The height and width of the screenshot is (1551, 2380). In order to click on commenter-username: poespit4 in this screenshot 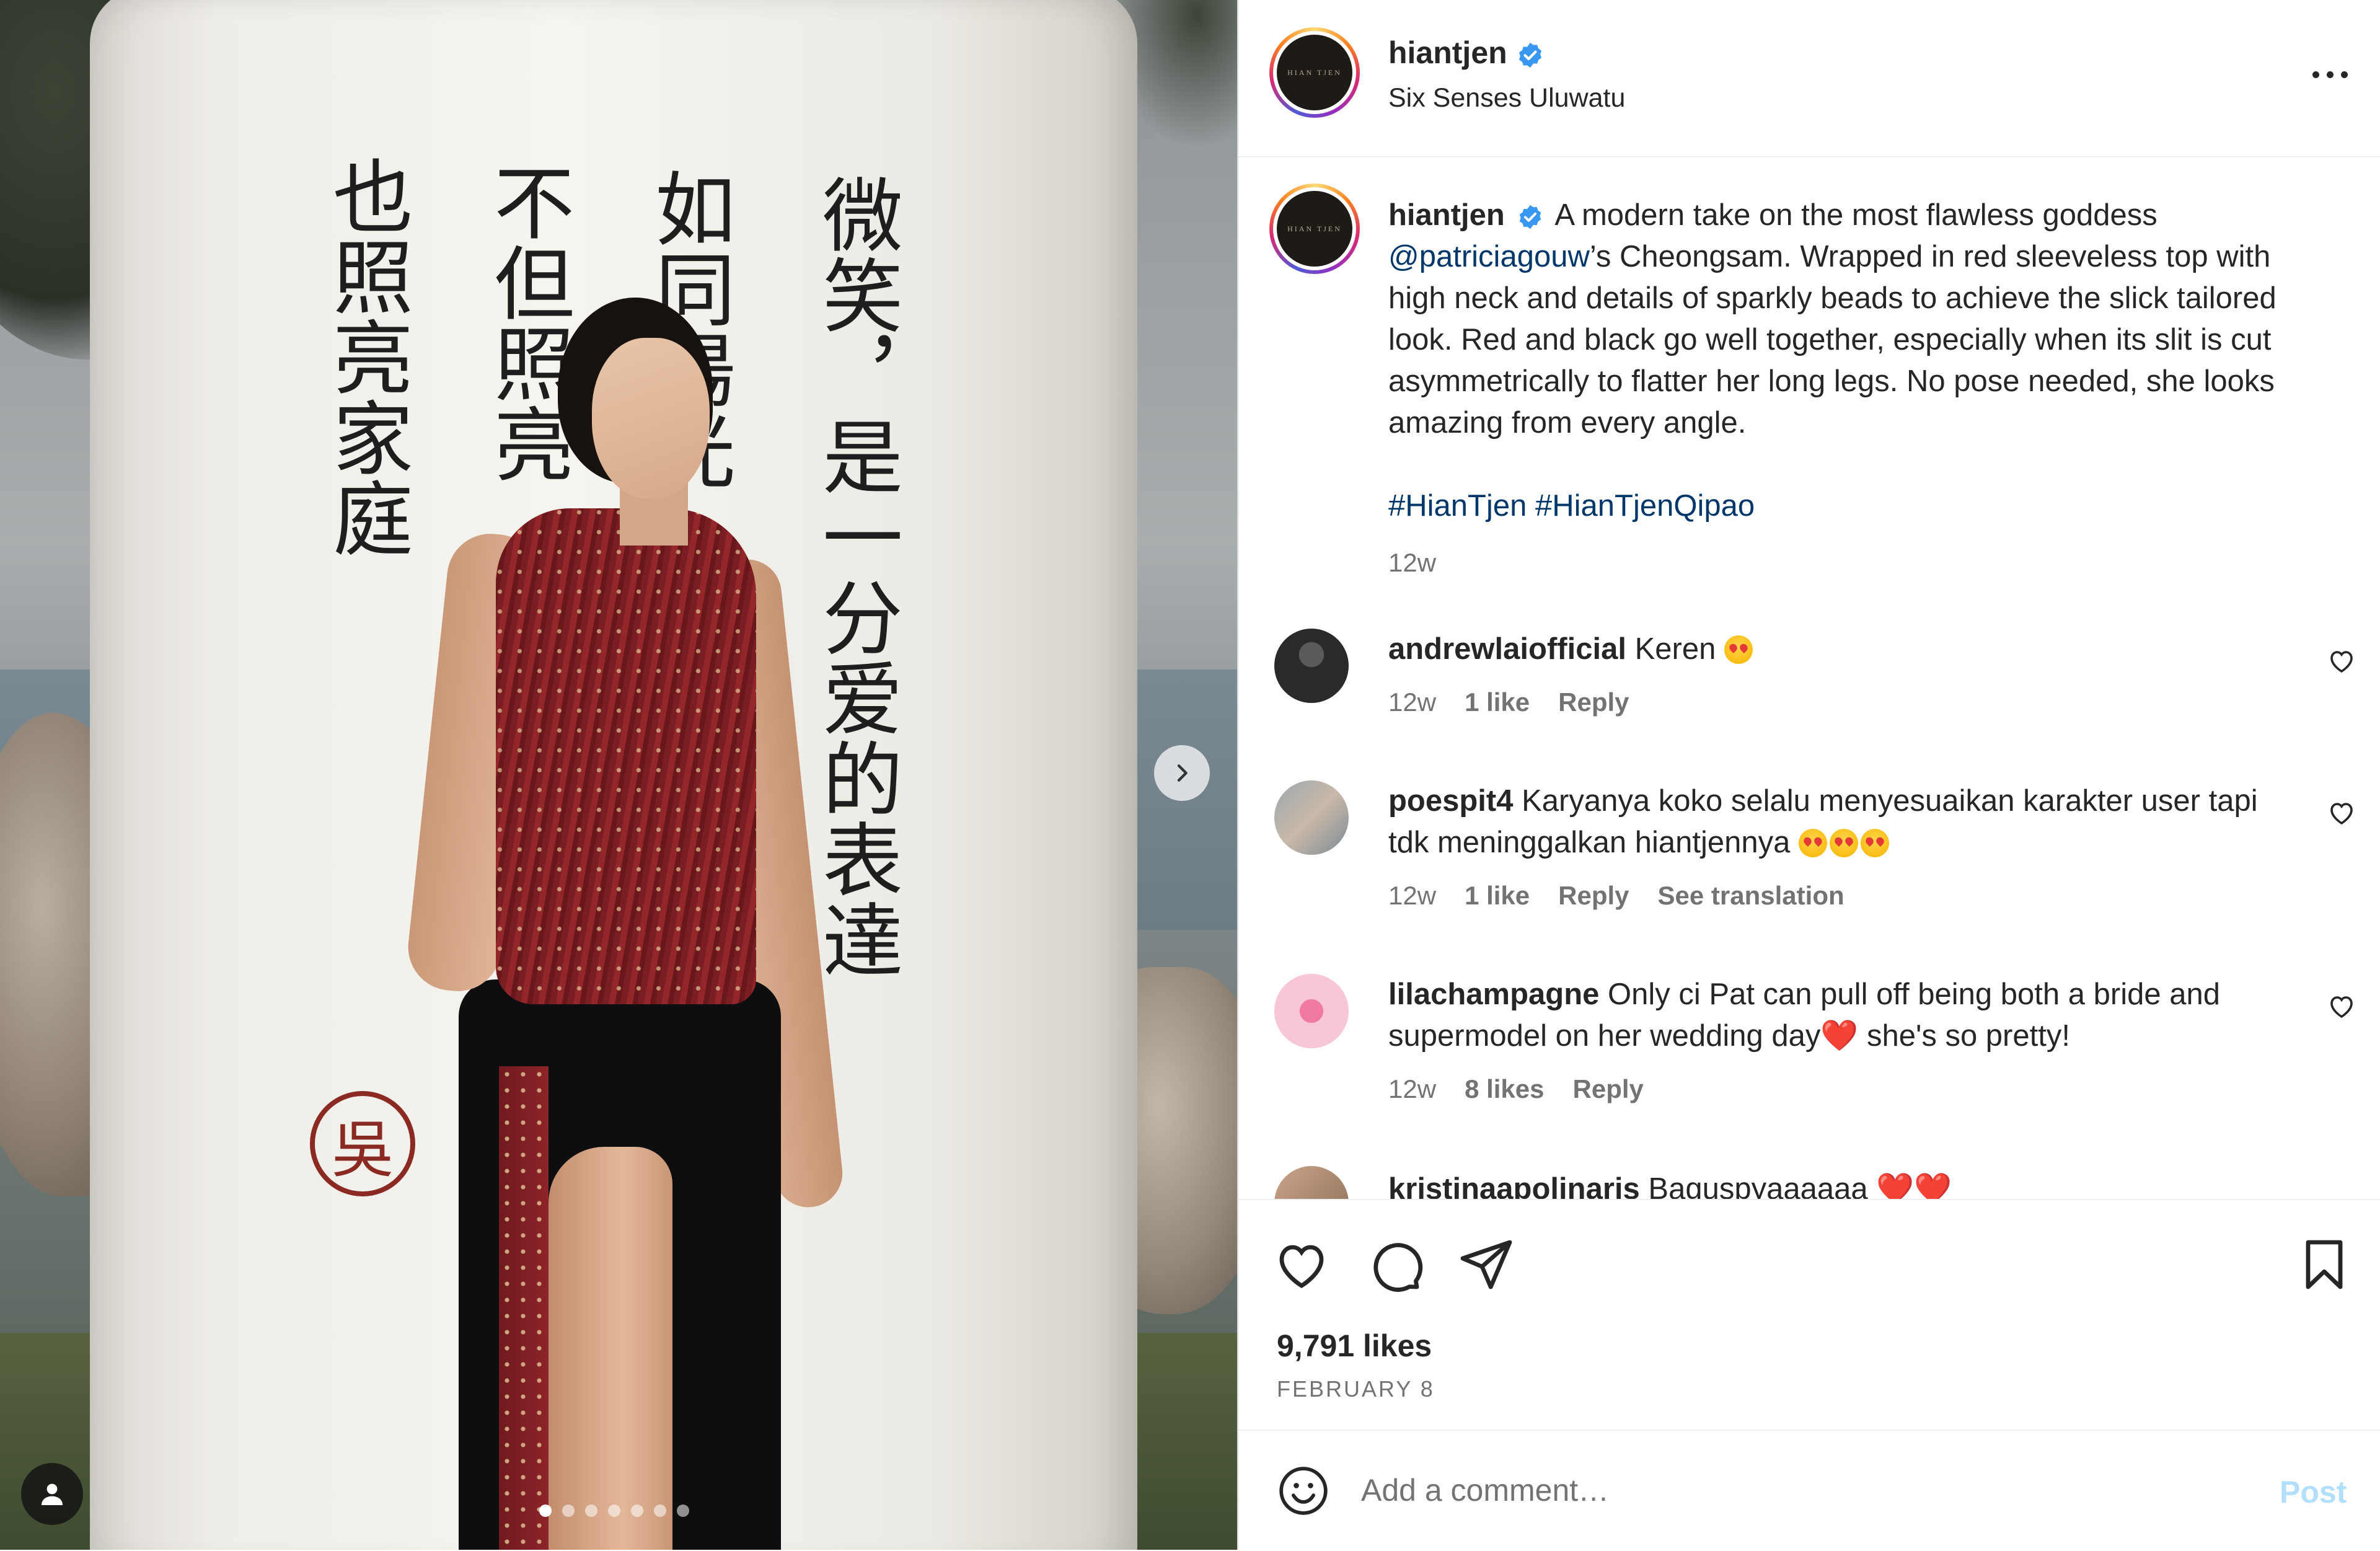, I will do `click(1450, 801)`.